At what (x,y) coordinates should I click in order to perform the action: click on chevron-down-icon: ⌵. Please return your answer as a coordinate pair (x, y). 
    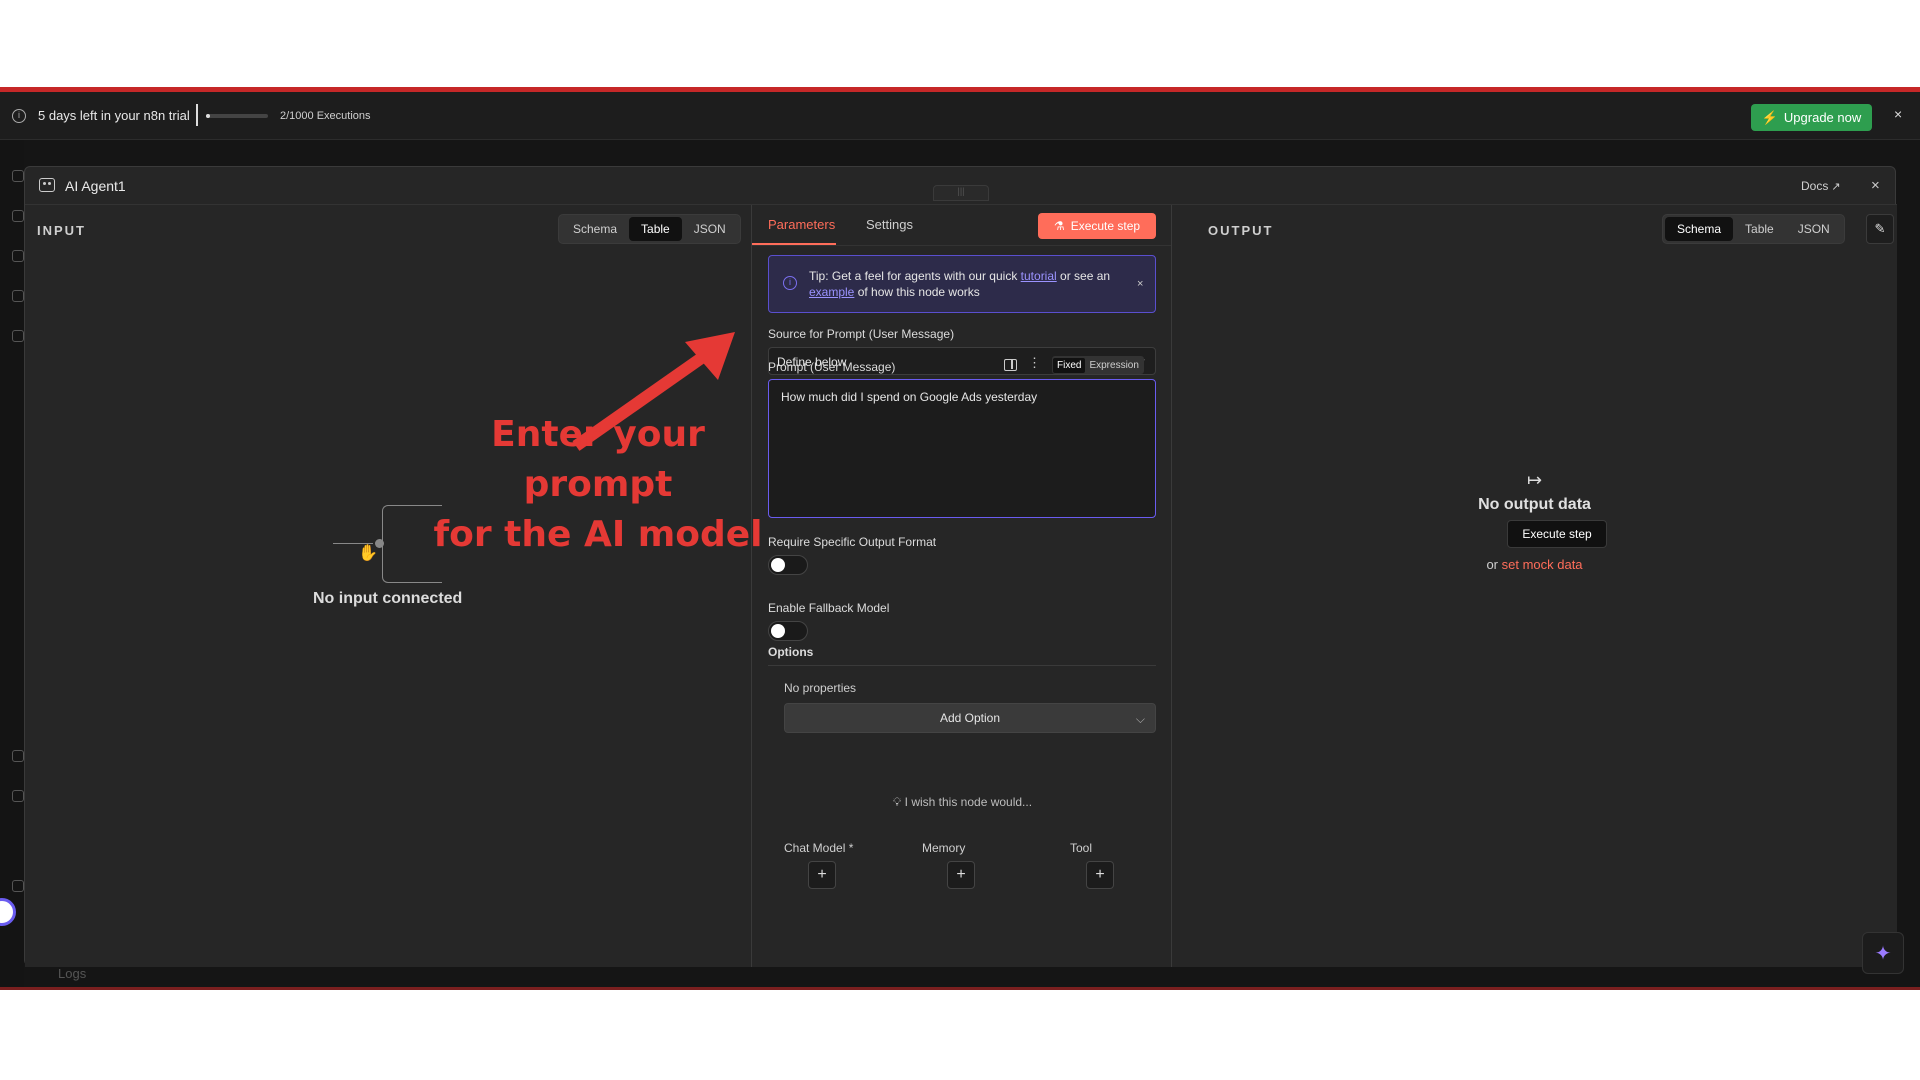
    Looking at the image, I should click on (1140, 719).